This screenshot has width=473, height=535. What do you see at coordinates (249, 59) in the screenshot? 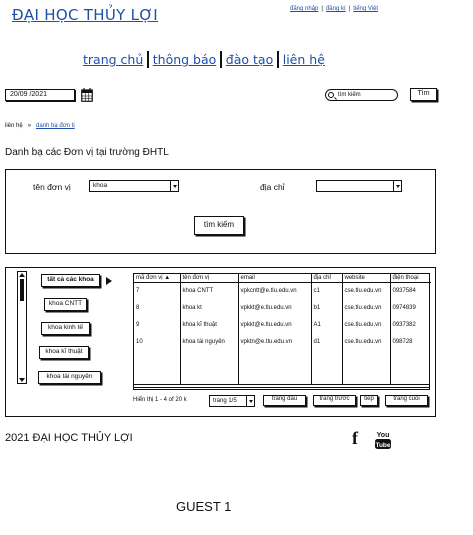
I see `nav-training: đào tạo` at bounding box center [249, 59].